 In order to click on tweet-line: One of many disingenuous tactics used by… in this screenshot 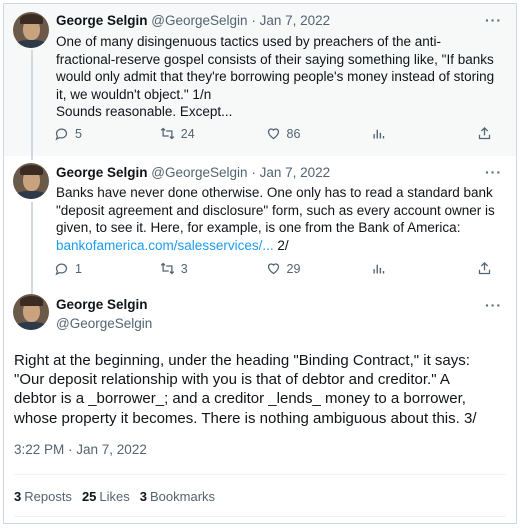, I will do `click(248, 41)`.